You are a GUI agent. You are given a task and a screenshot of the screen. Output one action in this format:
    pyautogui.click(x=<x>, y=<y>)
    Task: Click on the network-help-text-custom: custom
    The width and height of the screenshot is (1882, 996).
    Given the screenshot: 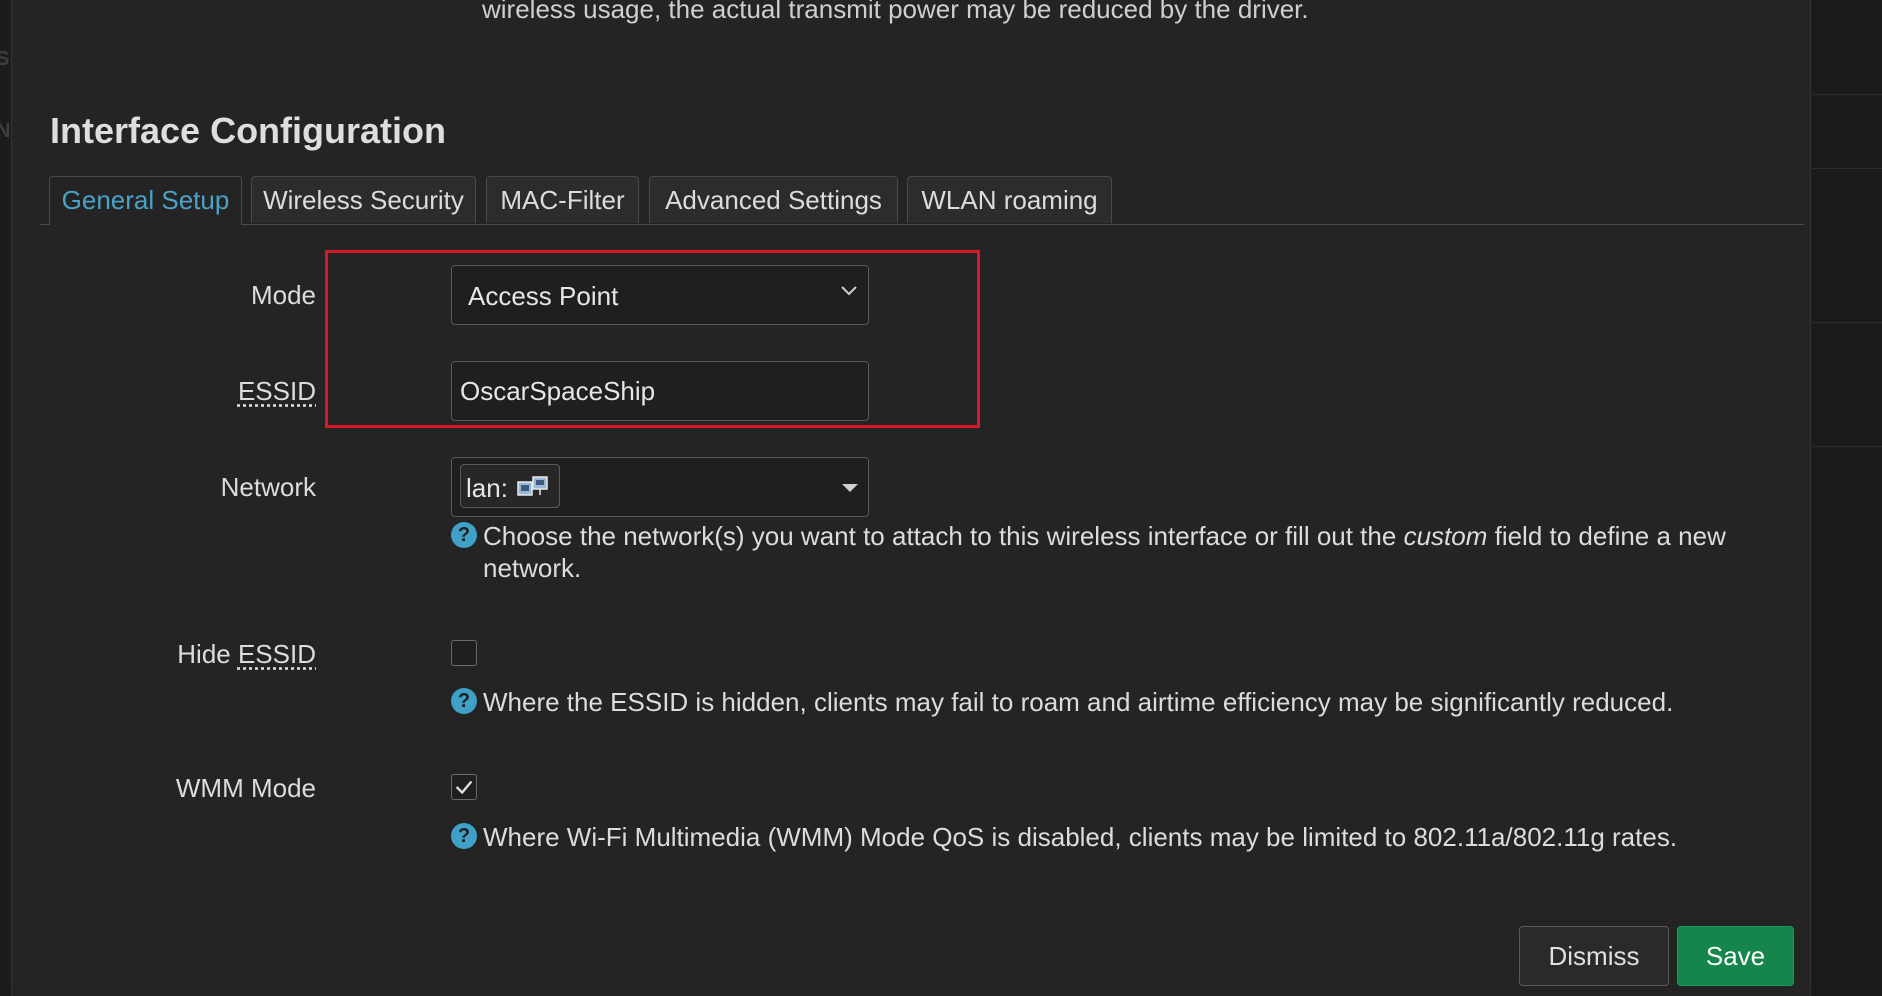 What is the action you would take?
    pyautogui.click(x=1445, y=536)
    